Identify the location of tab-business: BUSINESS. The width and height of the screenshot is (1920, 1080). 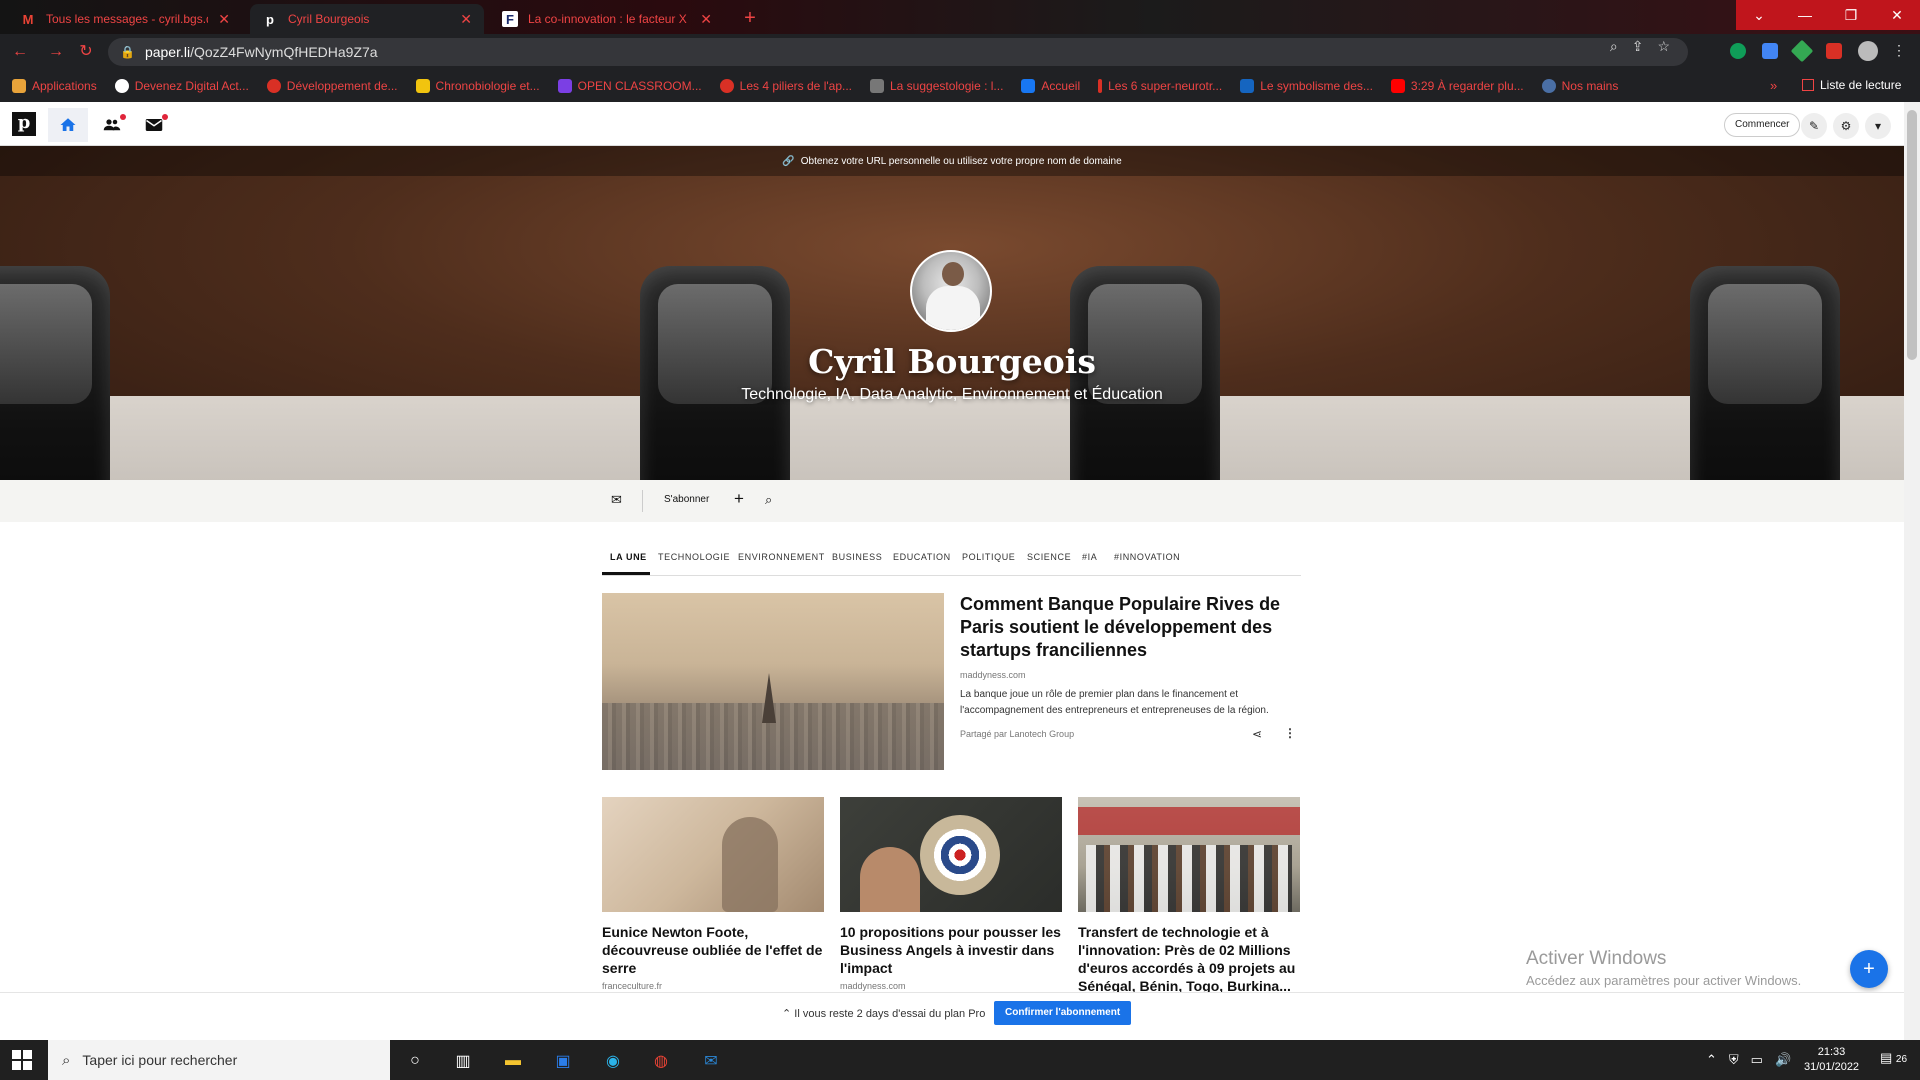
(857, 557).